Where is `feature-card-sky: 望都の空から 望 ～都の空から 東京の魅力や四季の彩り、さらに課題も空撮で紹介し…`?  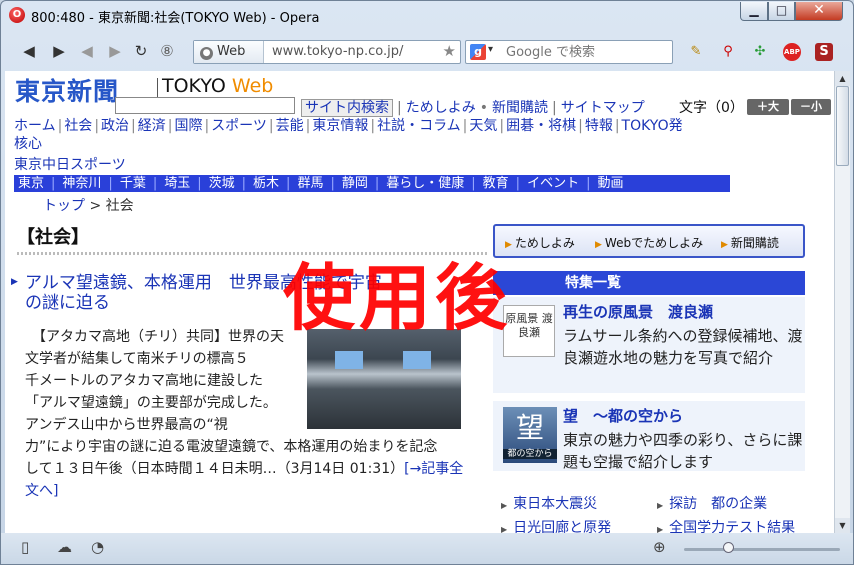 feature-card-sky: 望都の空から 望 ～都の空から 東京の魅力や四季の彩り、さらに課題も空撮で紹介し… is located at coordinates (649, 436).